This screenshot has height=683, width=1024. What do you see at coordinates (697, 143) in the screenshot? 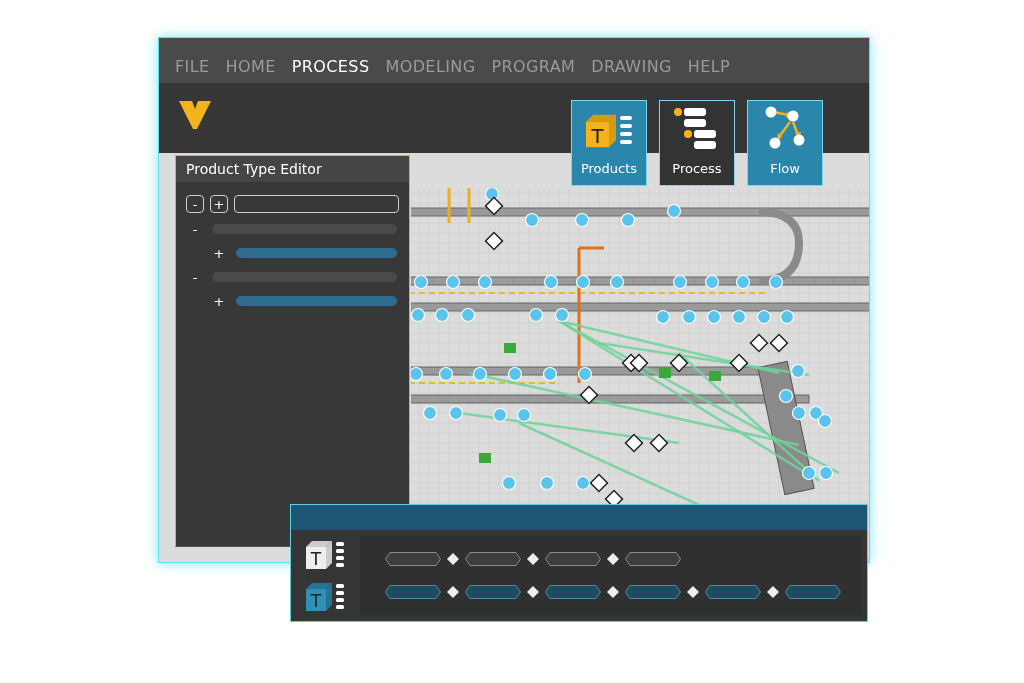
I see `process-button: Process` at bounding box center [697, 143].